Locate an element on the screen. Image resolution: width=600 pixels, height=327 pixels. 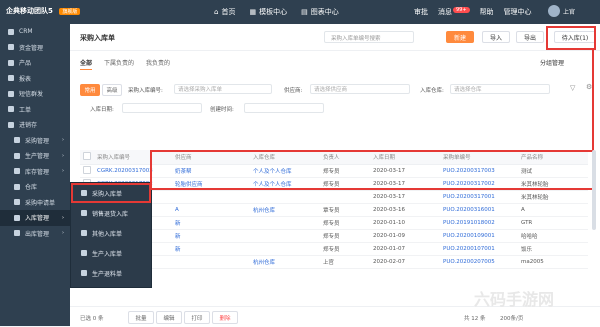
new-button: 新建 is located at coordinates (460, 37).